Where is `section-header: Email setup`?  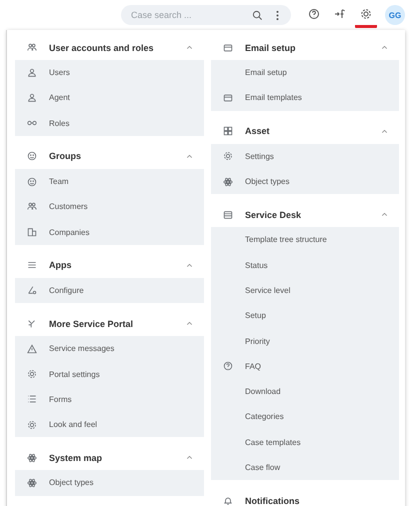
section-header: Email setup is located at coordinates (305, 47).